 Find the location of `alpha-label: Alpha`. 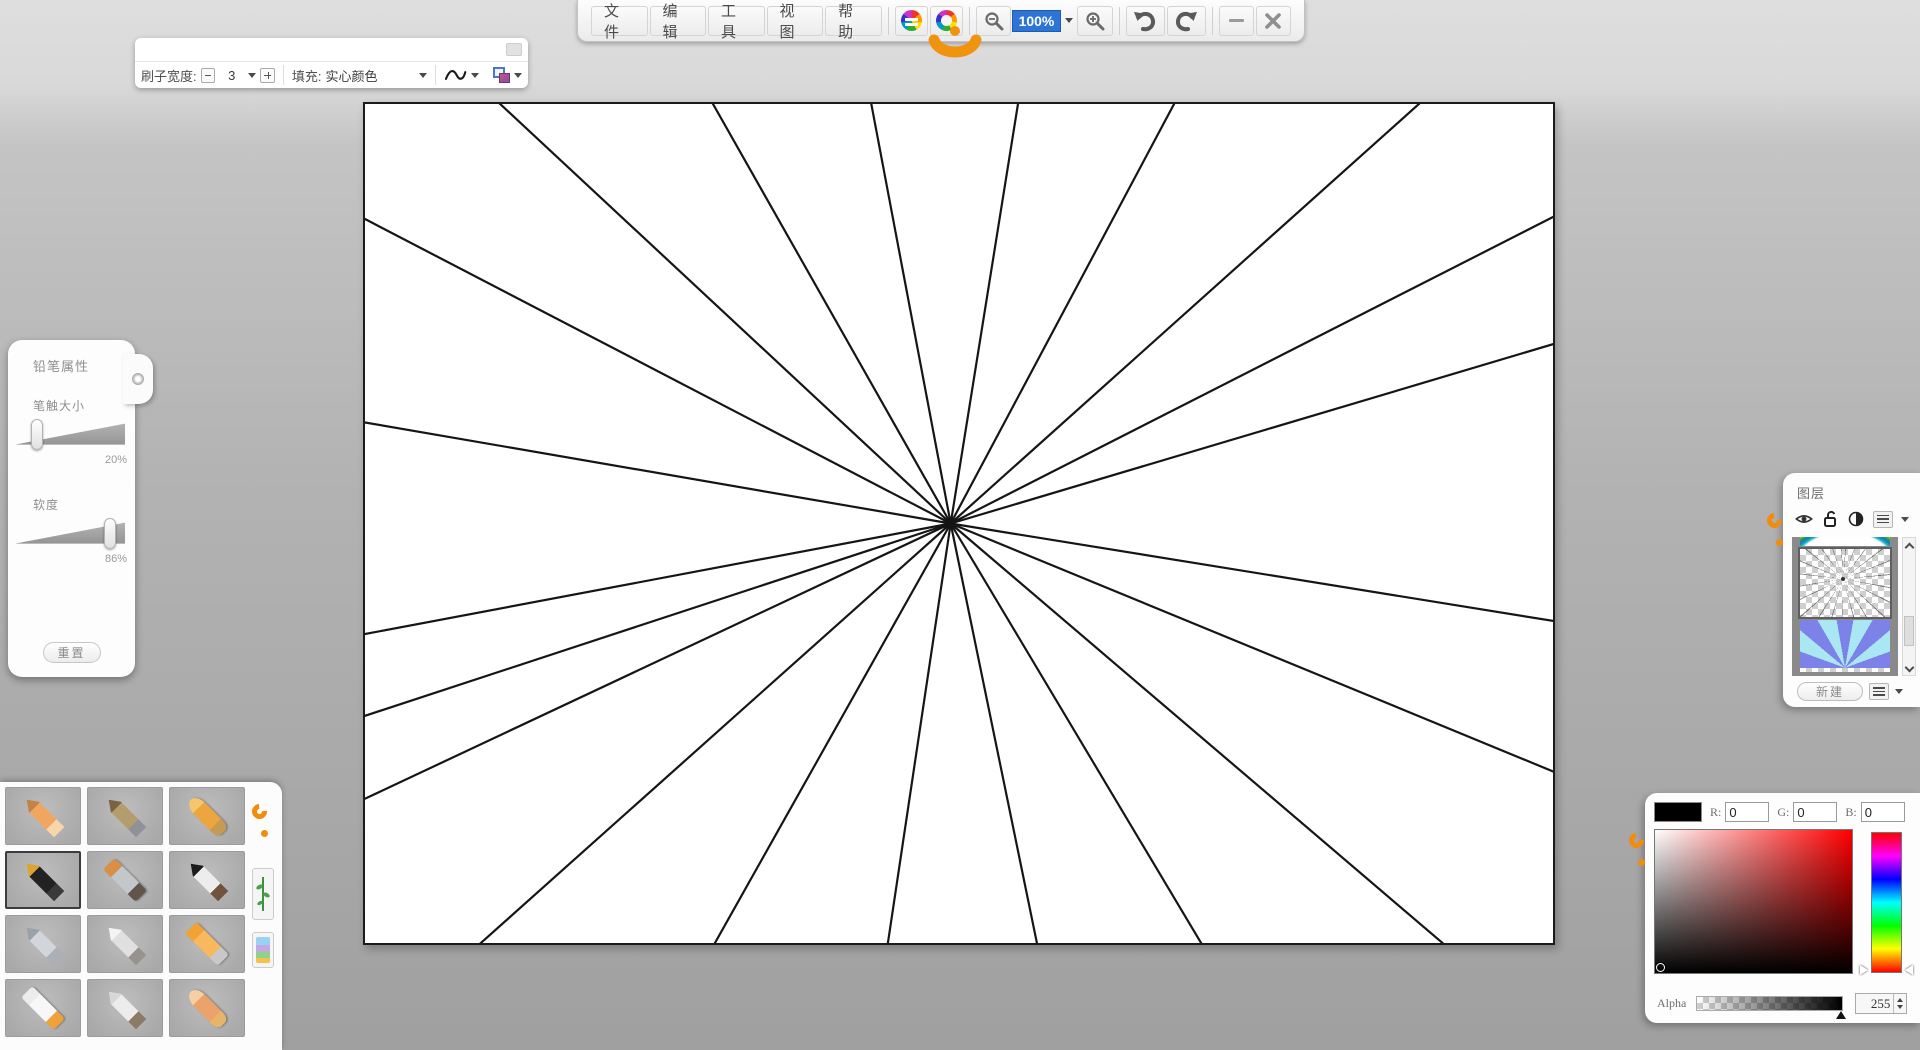

alpha-label: Alpha is located at coordinates (1672, 1003).